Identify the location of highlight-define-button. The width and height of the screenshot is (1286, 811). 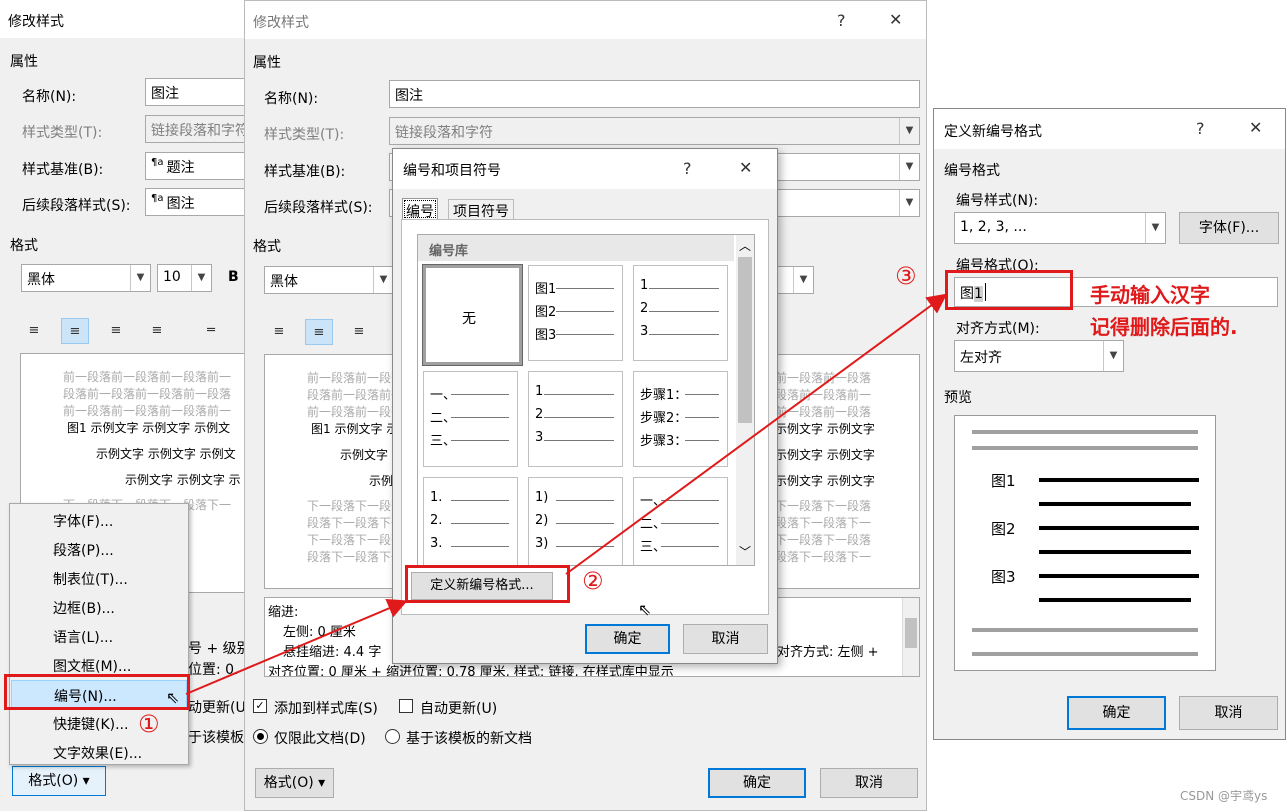
(487, 584).